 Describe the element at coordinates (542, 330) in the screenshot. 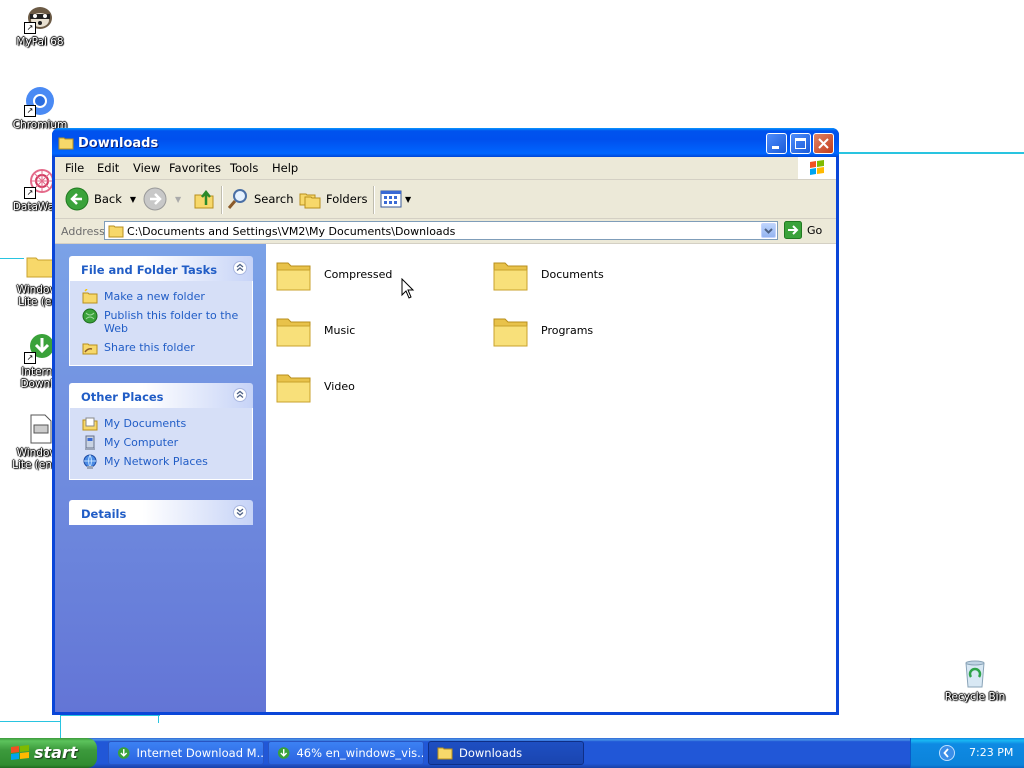

I see `folder-item: Programs` at that location.